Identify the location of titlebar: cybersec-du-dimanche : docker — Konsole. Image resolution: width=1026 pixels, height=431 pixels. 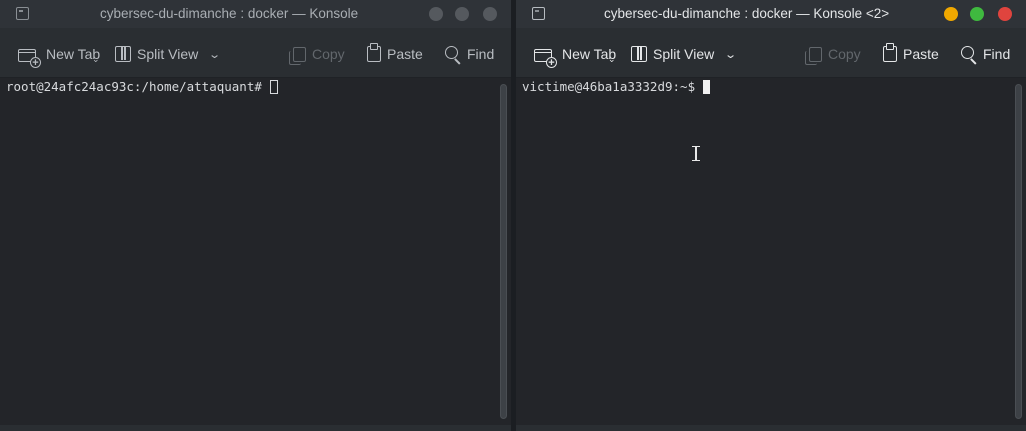
(255, 14).